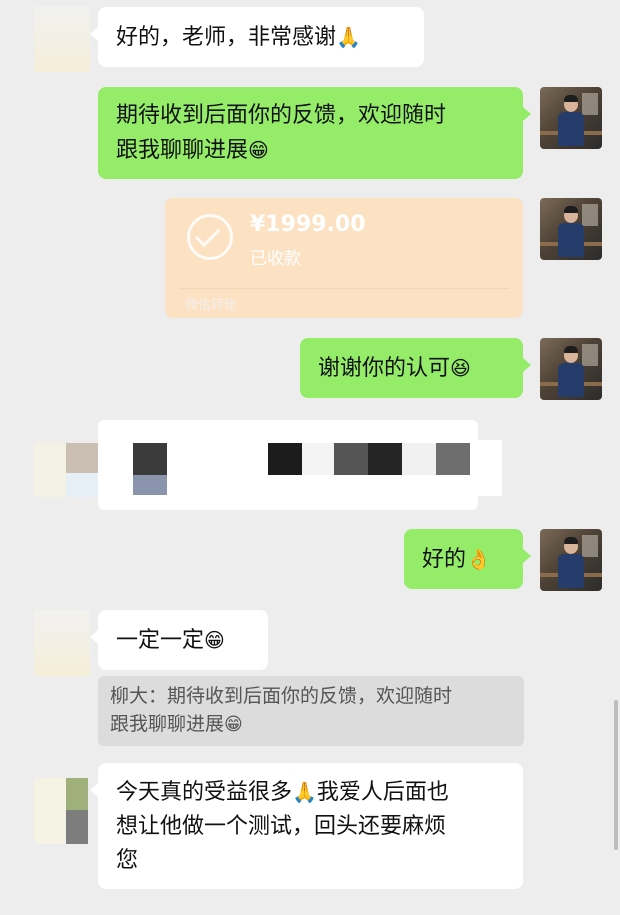 This screenshot has width=620, height=915. What do you see at coordinates (382, 792) in the screenshot?
I see `message-text-line: 我爱人后面也` at bounding box center [382, 792].